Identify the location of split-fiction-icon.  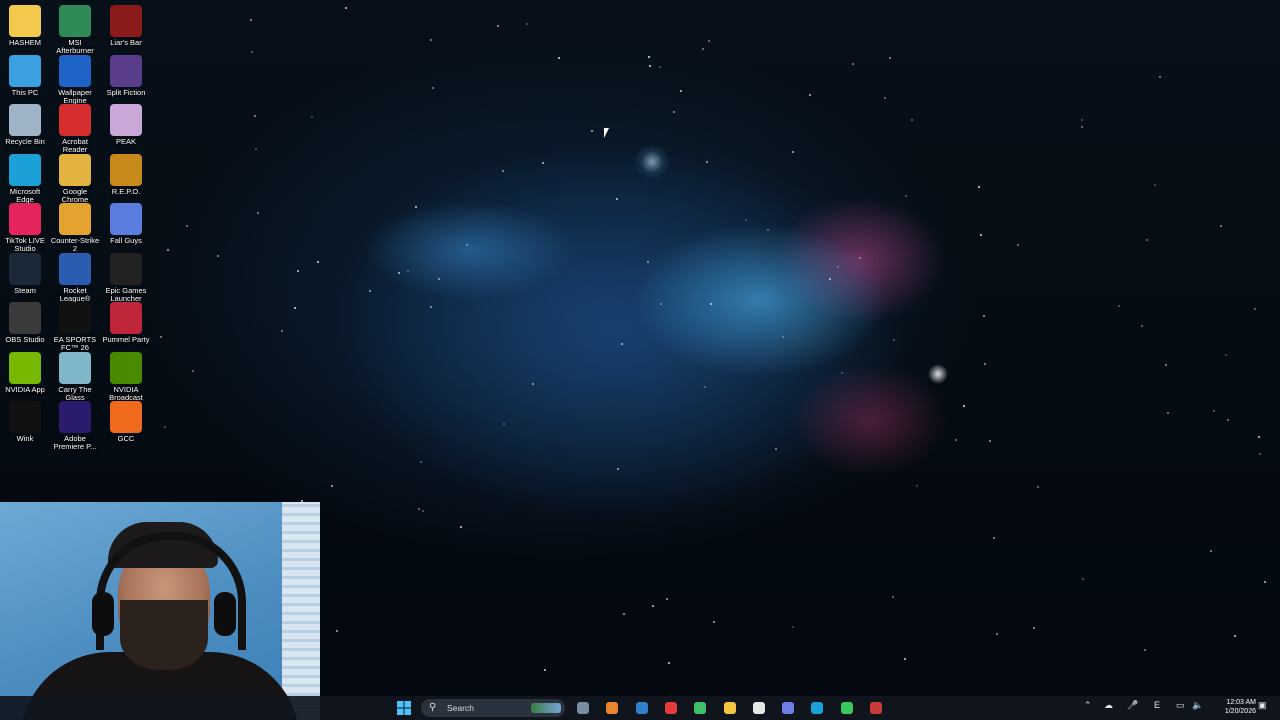
(126, 70).